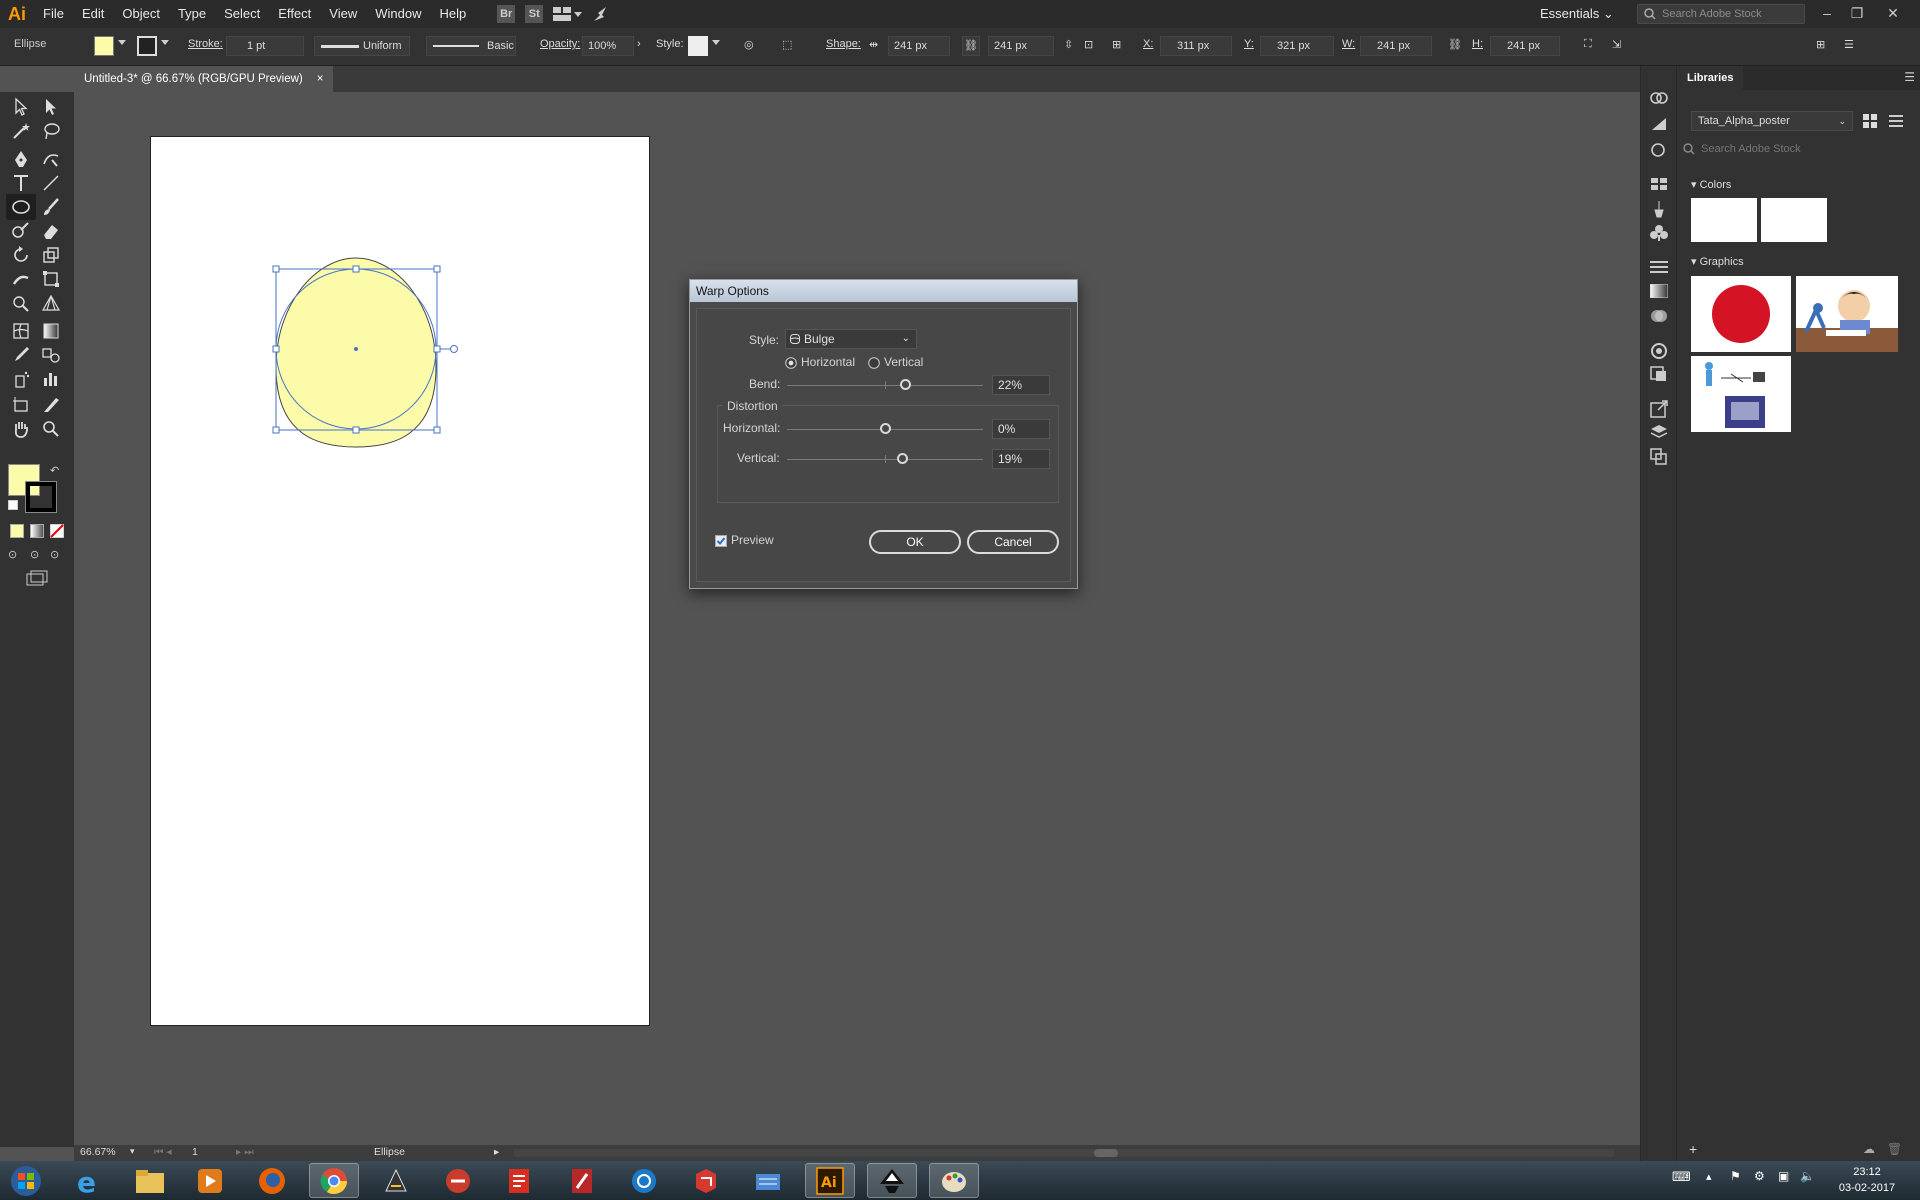 Image resolution: width=1920 pixels, height=1200 pixels. Describe the element at coordinates (21, 231) in the screenshot. I see `shaper-tool-icon` at that location.